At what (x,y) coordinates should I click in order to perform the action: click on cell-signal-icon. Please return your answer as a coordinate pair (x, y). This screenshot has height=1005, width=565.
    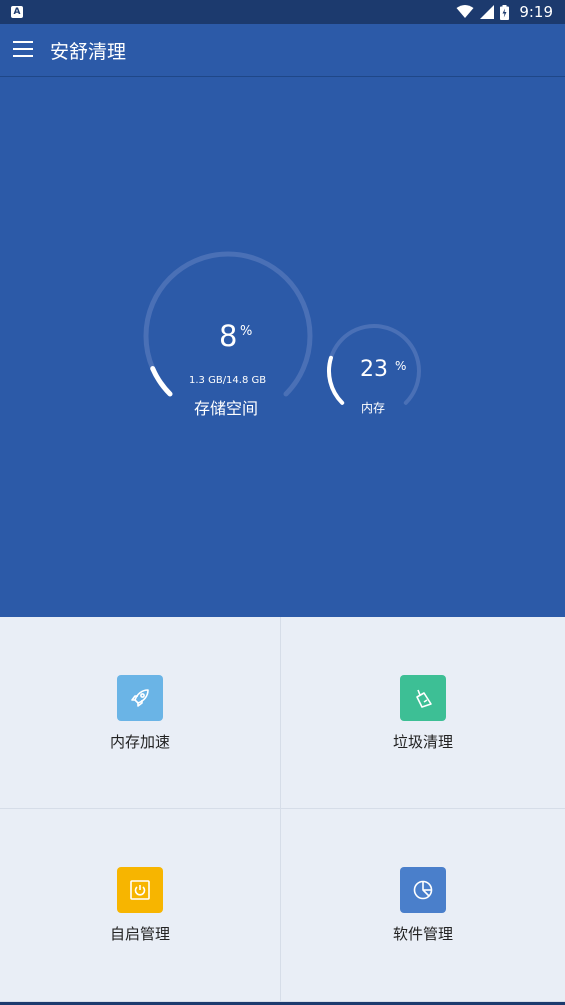
    Looking at the image, I should click on (487, 12).